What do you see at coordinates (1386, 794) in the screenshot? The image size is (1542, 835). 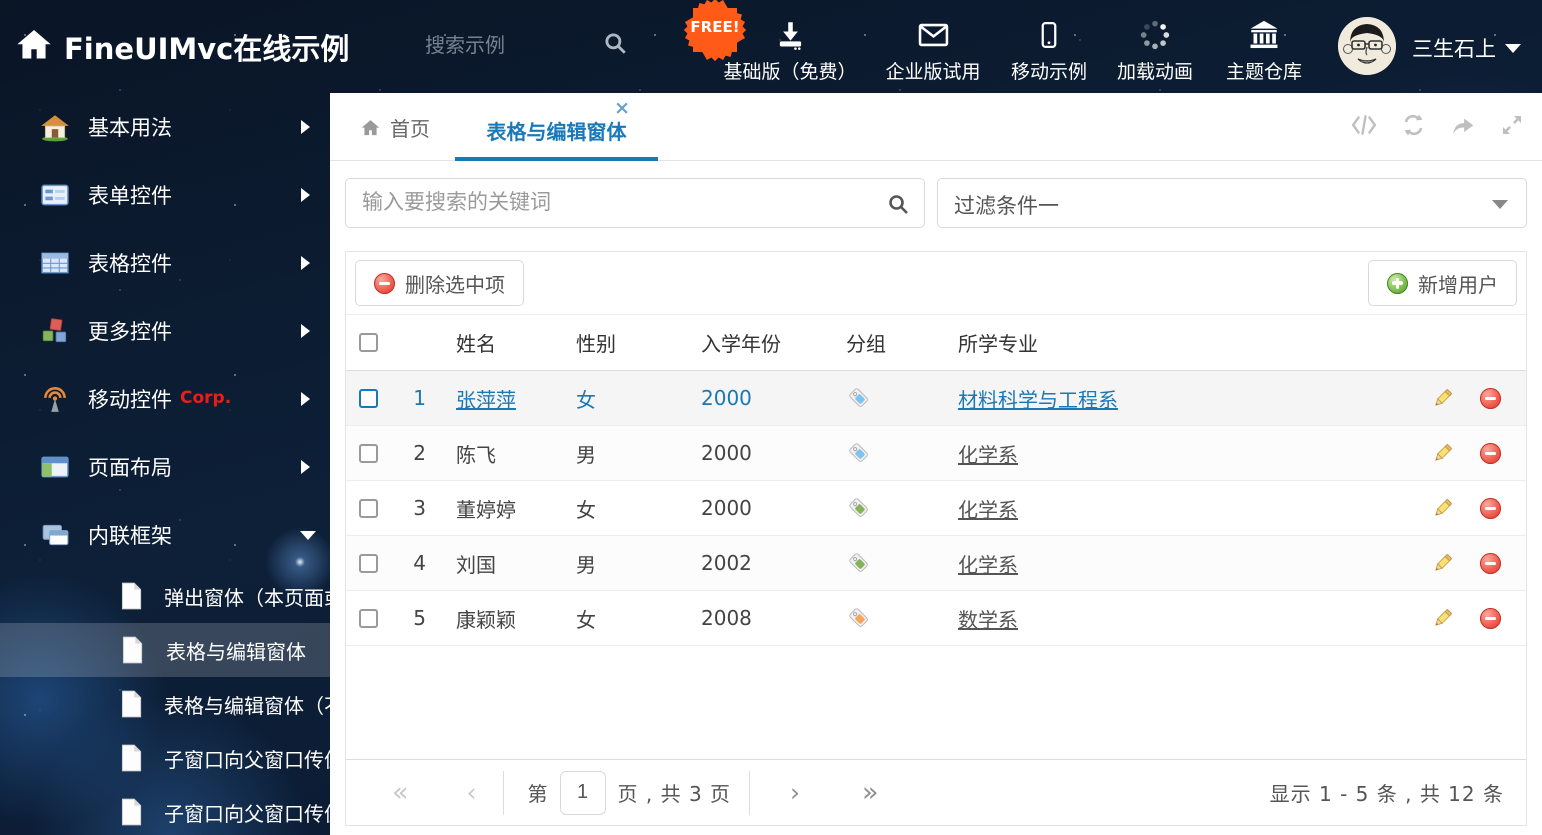 I see `record-summary: 显示 1 - 5 条 , 共 12 条` at bounding box center [1386, 794].